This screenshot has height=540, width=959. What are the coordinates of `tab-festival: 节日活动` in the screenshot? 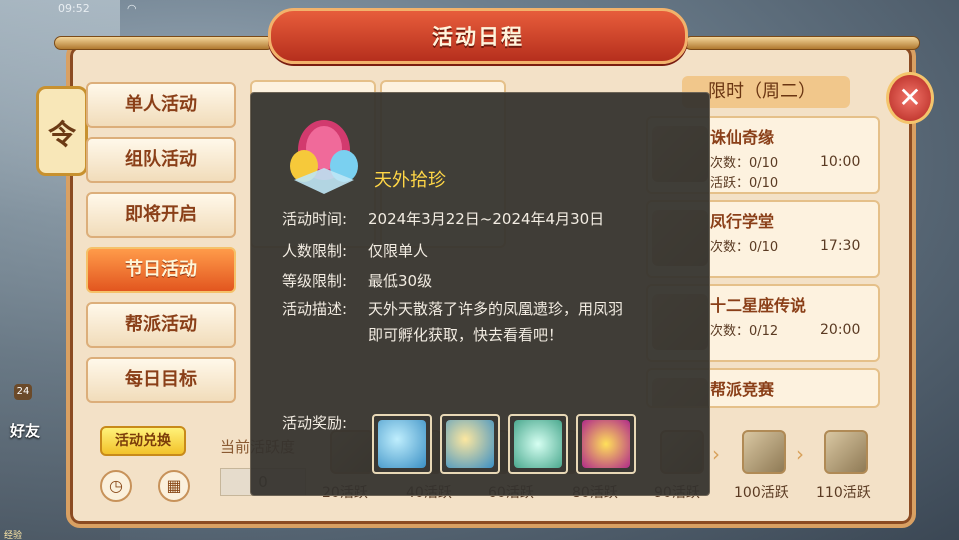 It's located at (161, 270).